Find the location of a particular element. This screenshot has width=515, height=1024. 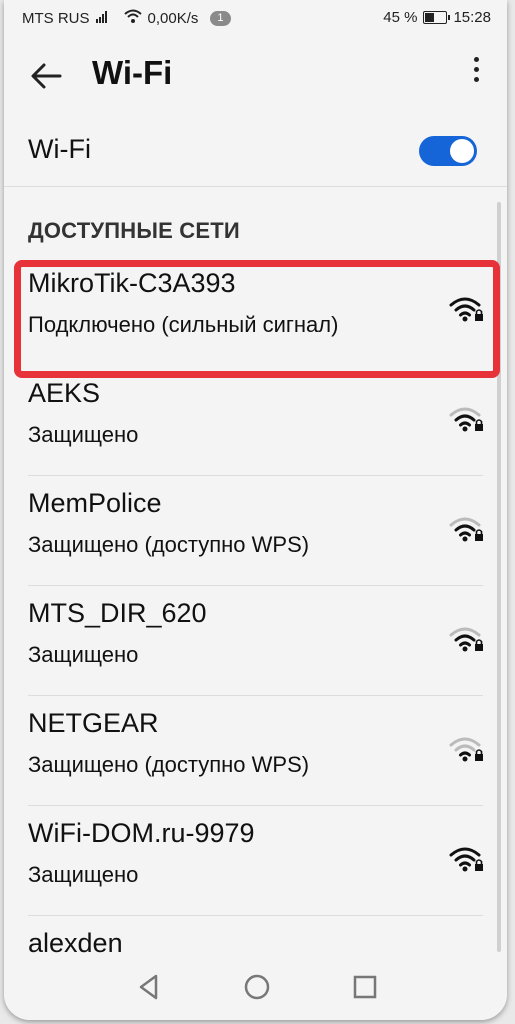

available-networks-header: ДОСТУПНЫЕ СЕТИ is located at coordinates (134, 230).